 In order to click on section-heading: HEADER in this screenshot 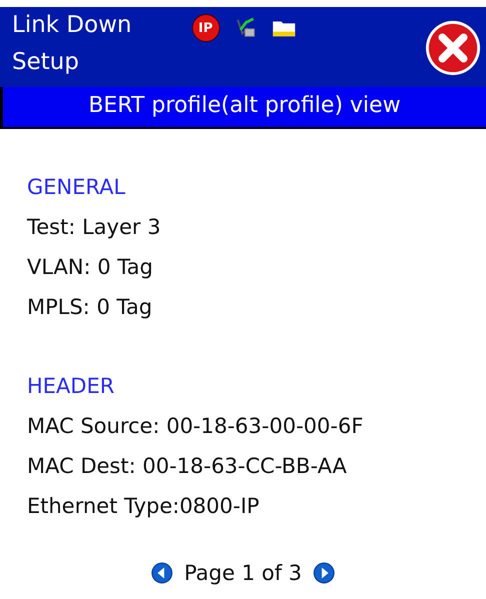, I will do `click(71, 386)`.